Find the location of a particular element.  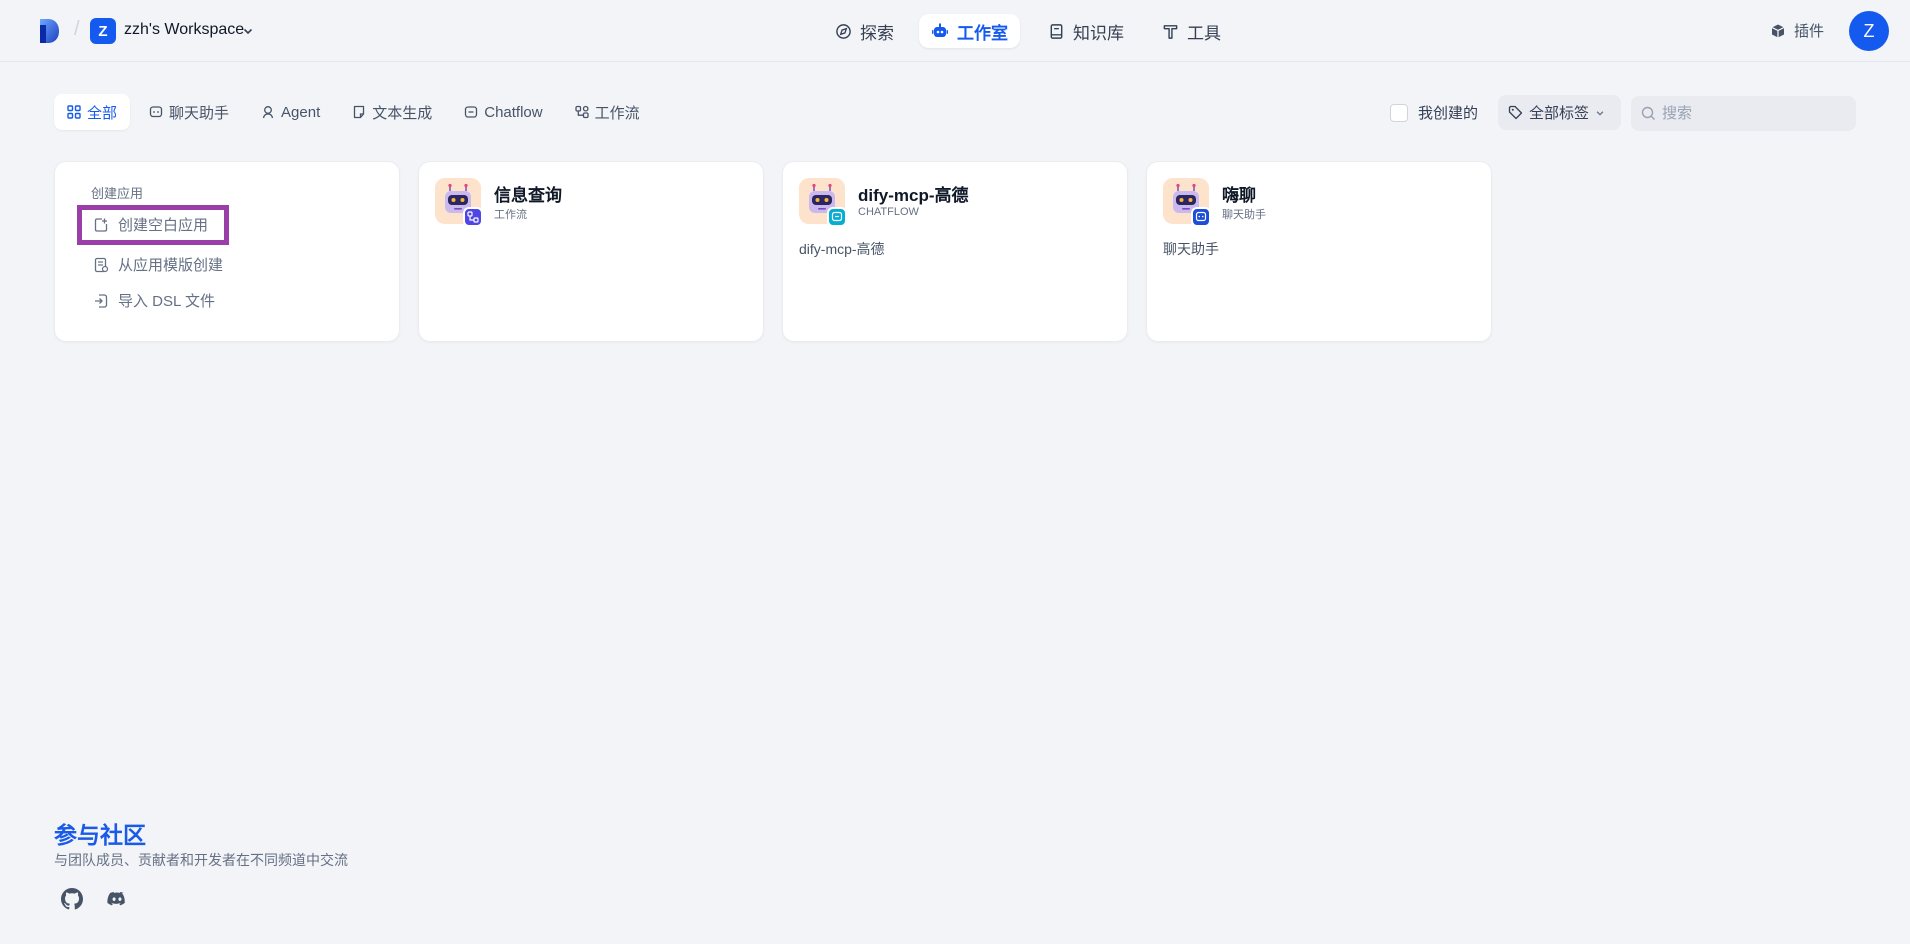

create-app-heading: 创建应用 is located at coordinates (117, 193).